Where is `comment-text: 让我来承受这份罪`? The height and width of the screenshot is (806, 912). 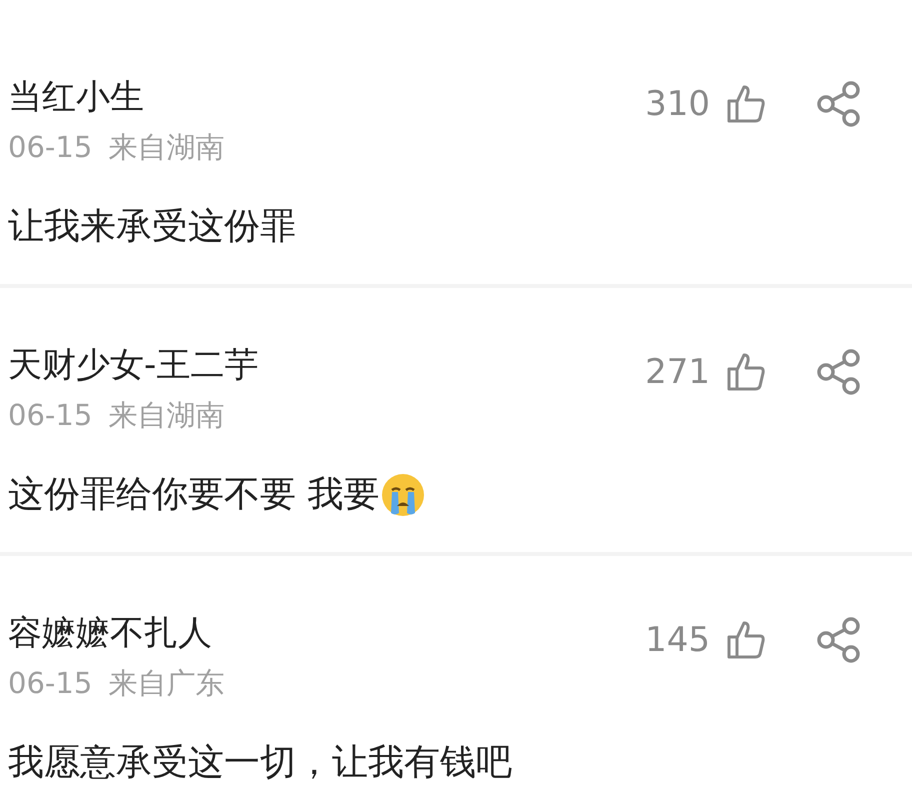
comment-text: 让我来承受这份罪 is located at coordinates (152, 227).